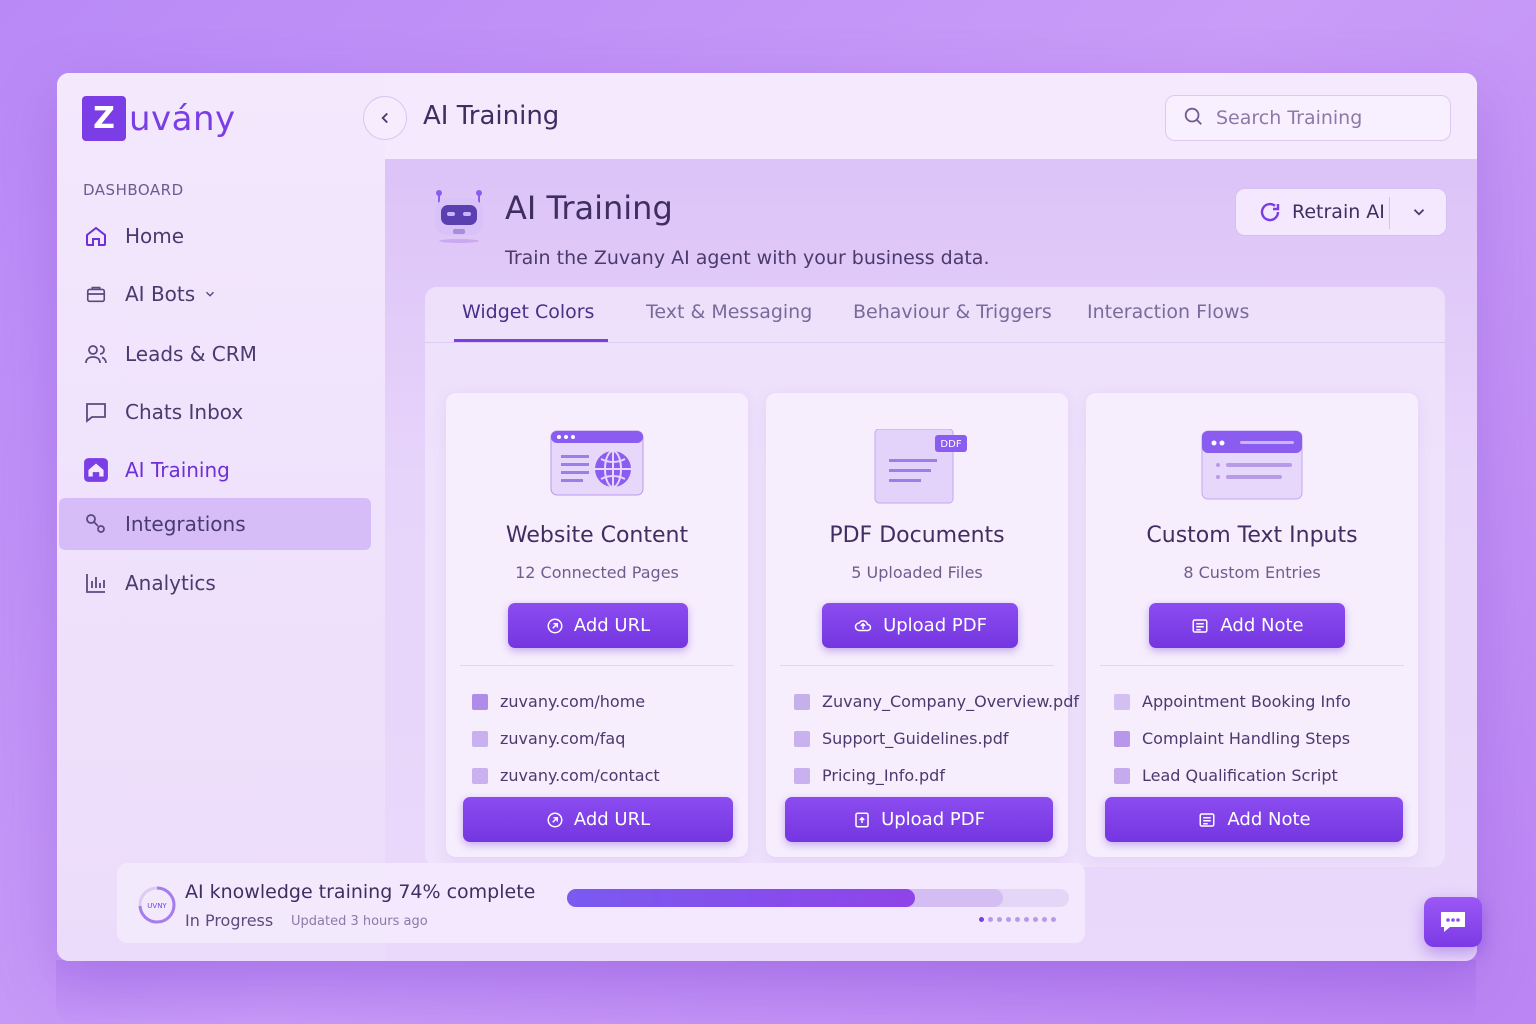 The width and height of the screenshot is (1536, 1024). I want to click on item-label: zuvany.com/faq, so click(563, 738).